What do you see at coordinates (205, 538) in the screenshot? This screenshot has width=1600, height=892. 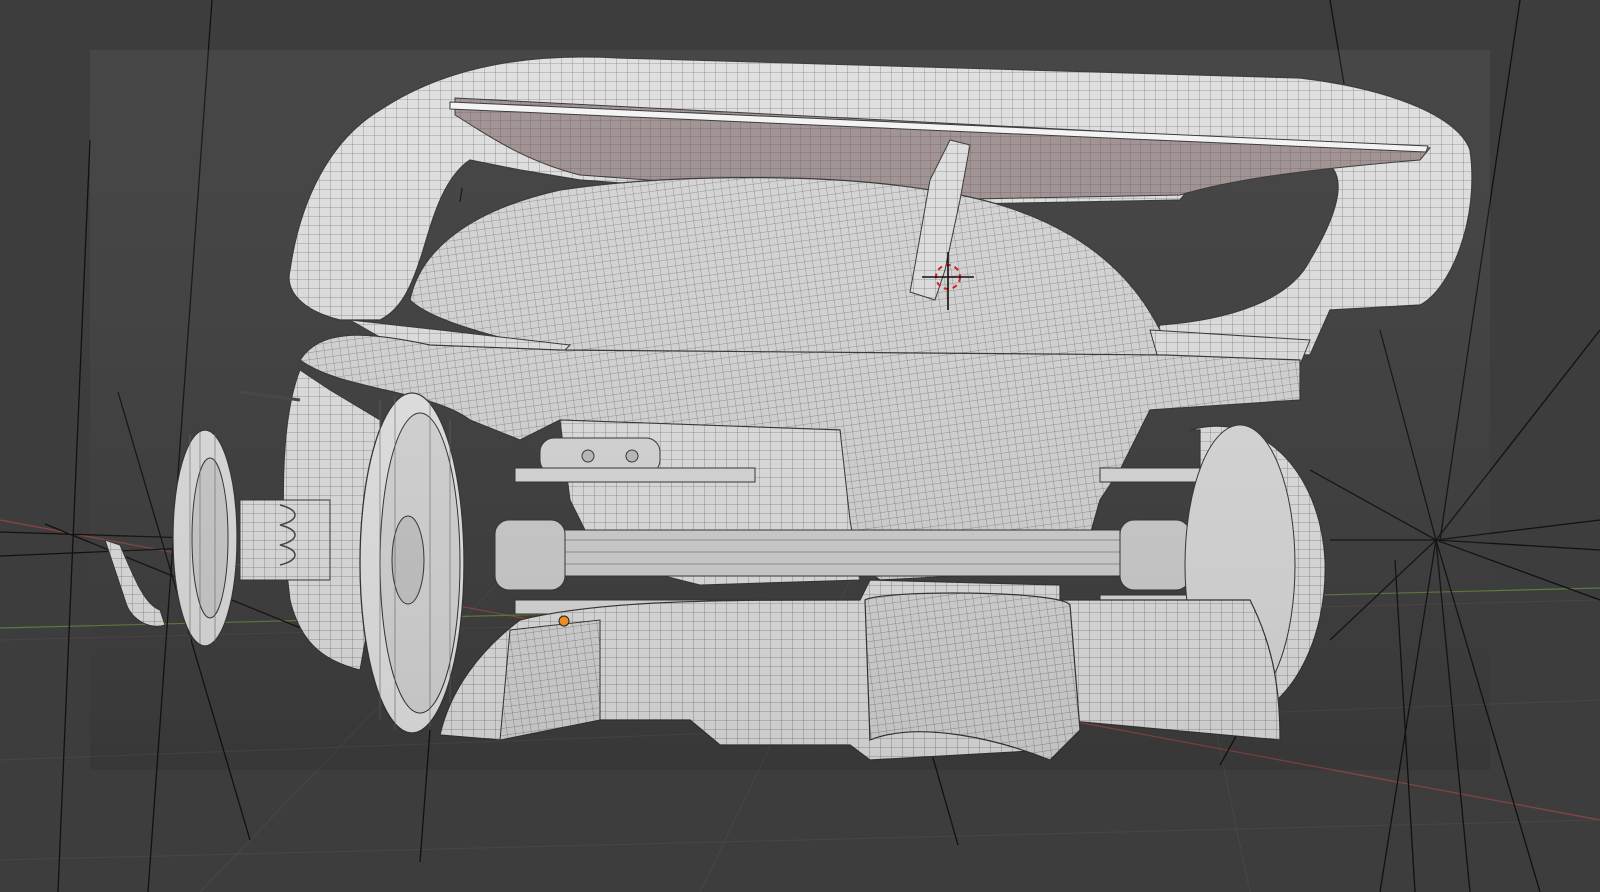 I see `wheel-left-small` at bounding box center [205, 538].